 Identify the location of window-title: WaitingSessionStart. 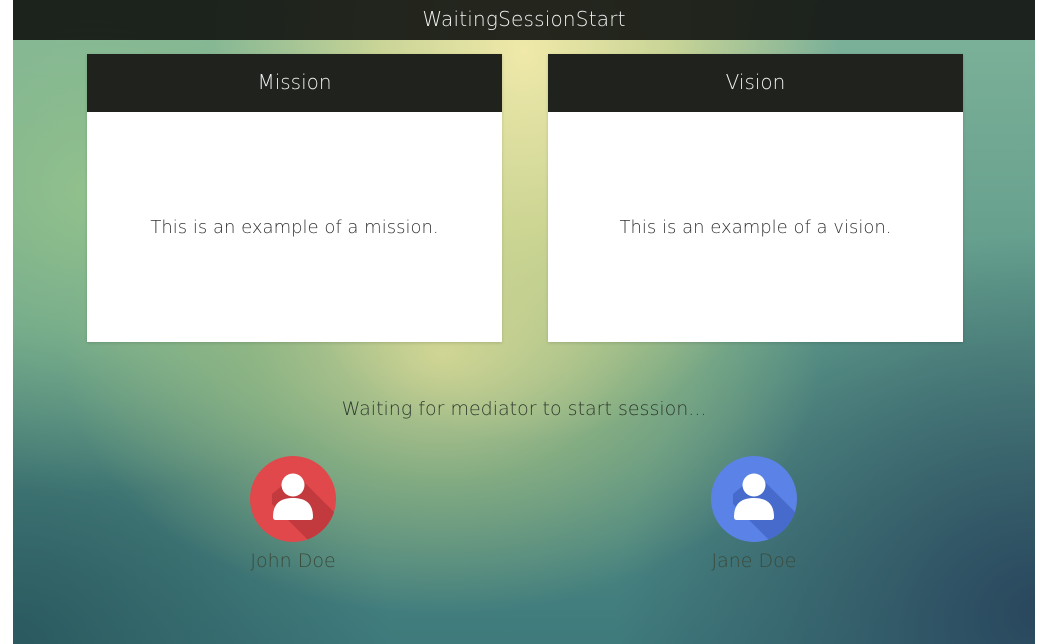
(524, 19).